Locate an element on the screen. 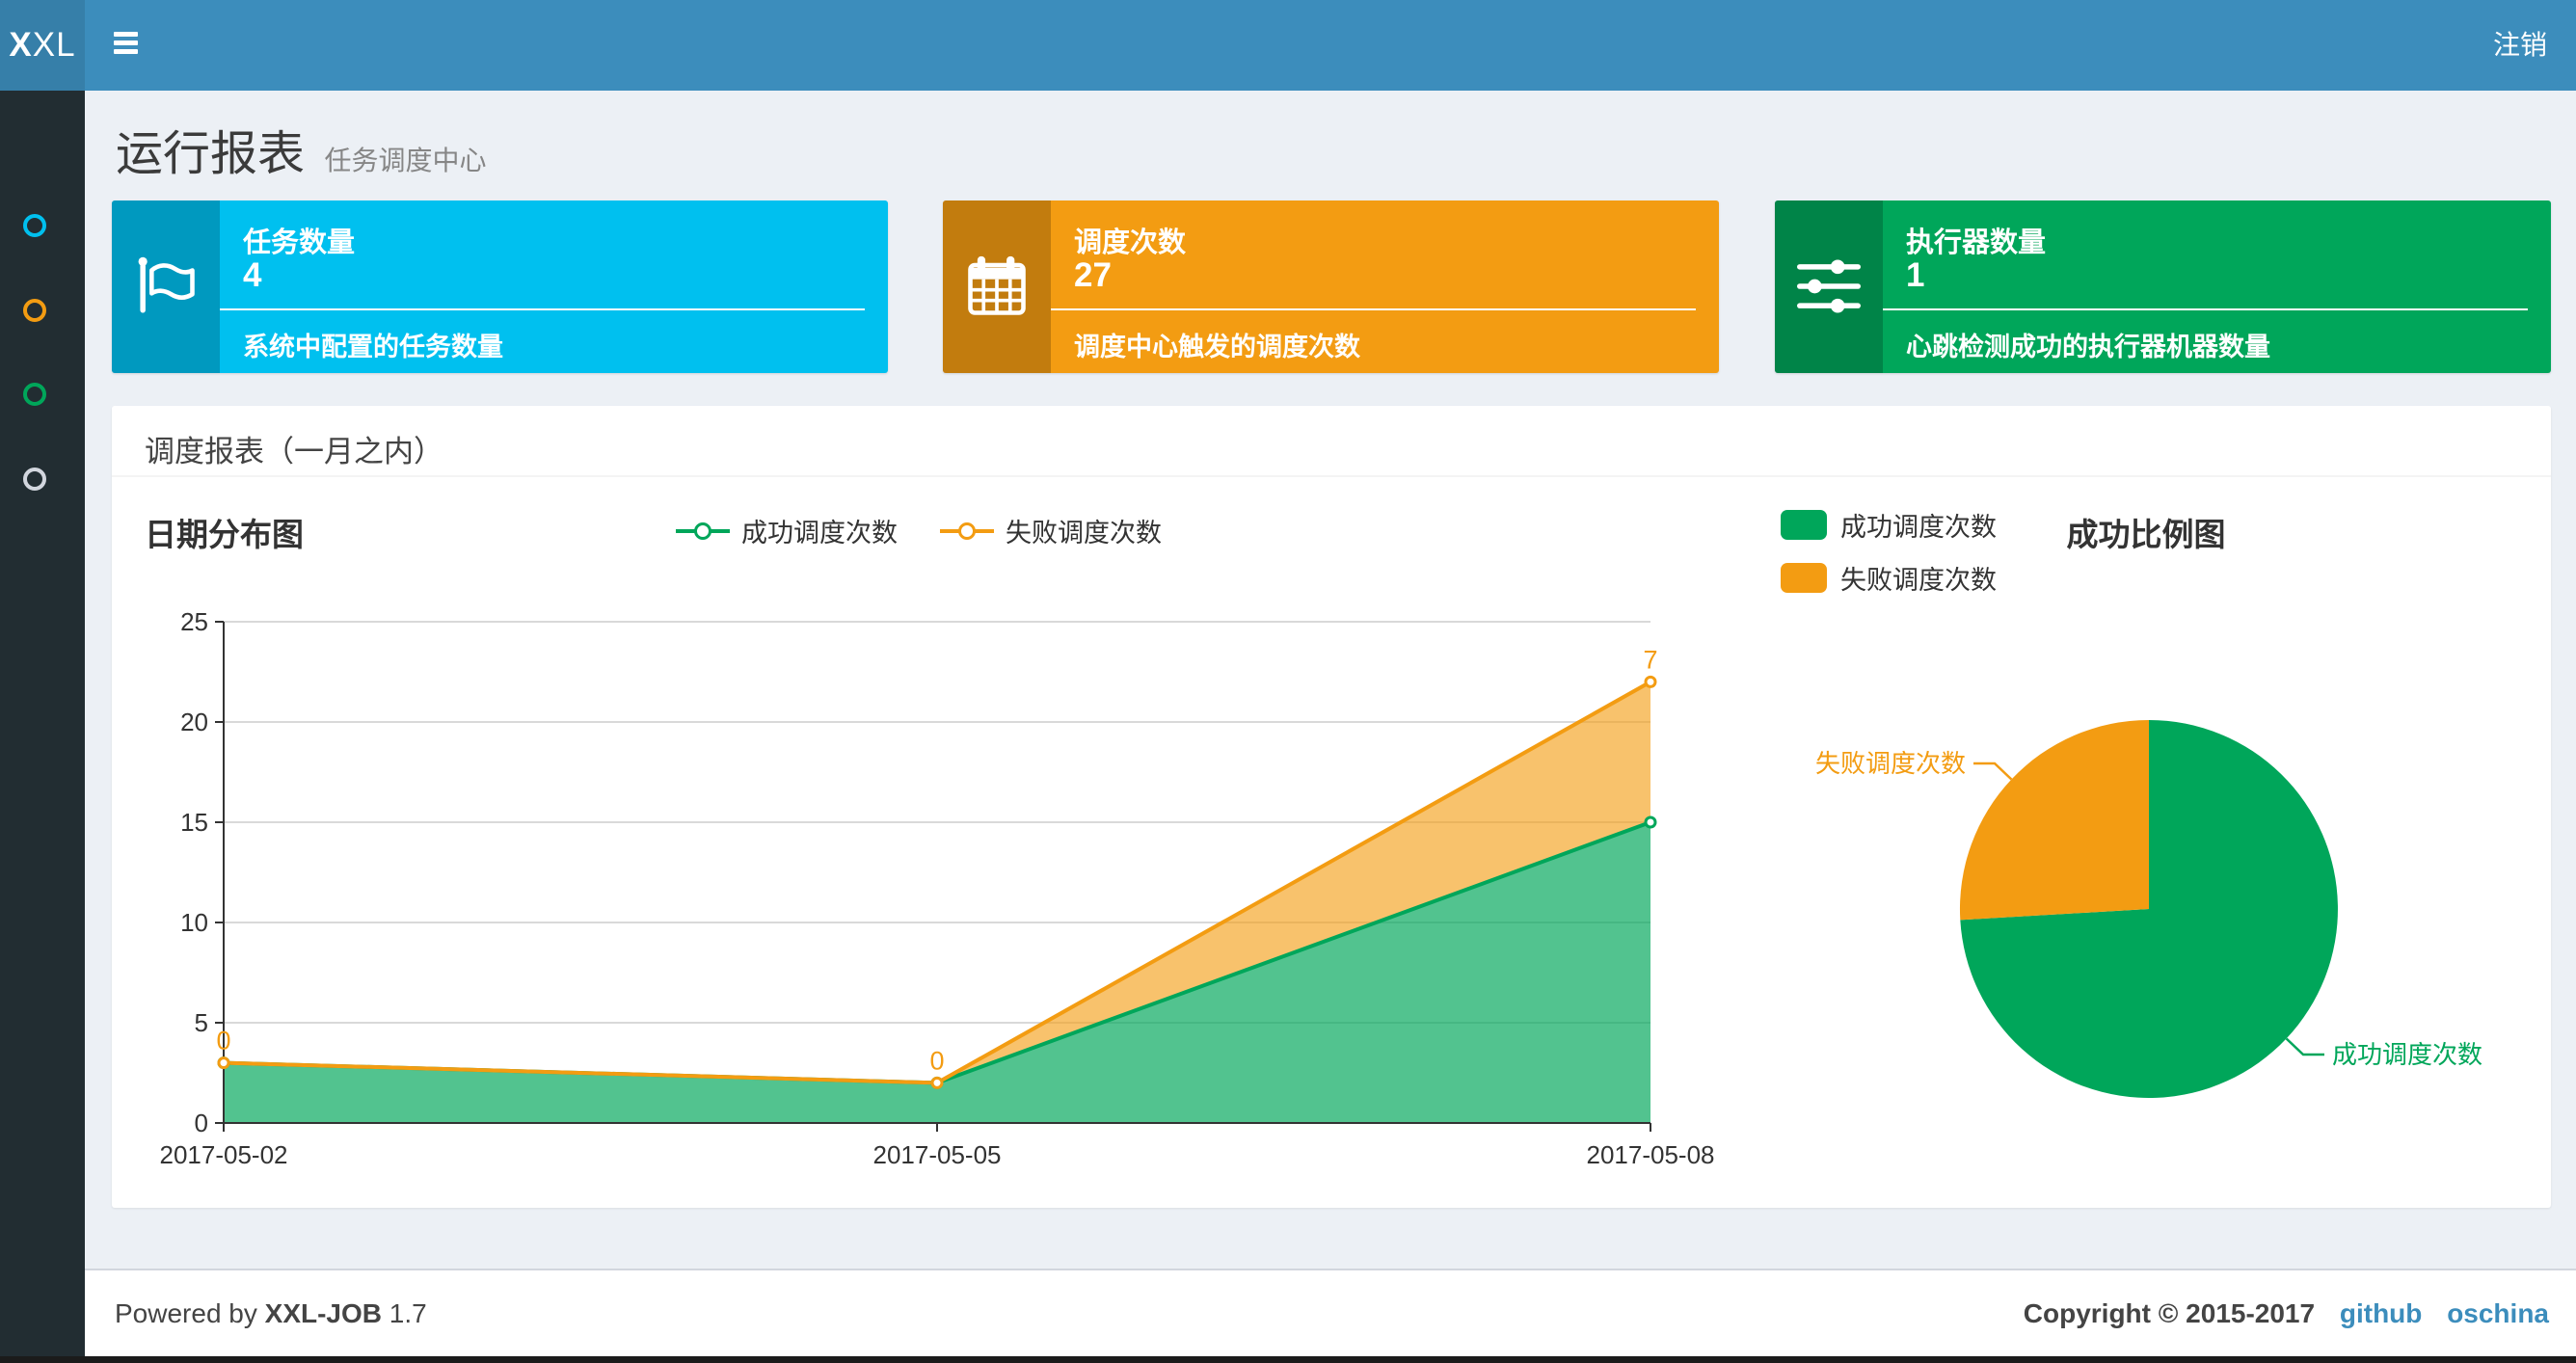  legend-item-fail: 失败调度次数 is located at coordinates (1889, 578).